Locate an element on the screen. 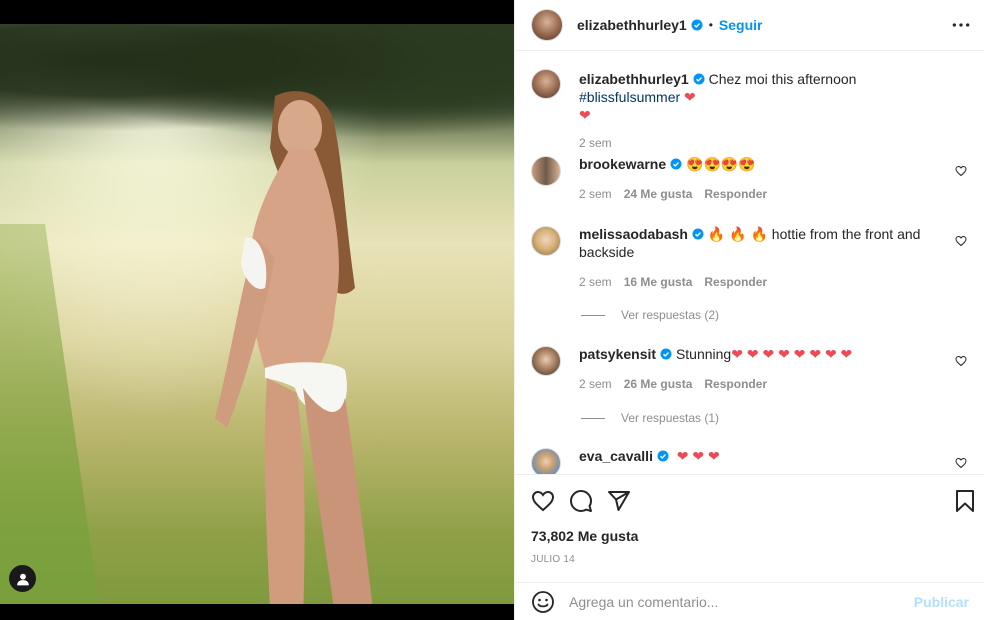 Image resolution: width=984 pixels, height=620 pixels. user-tag-icon is located at coordinates (22, 578).